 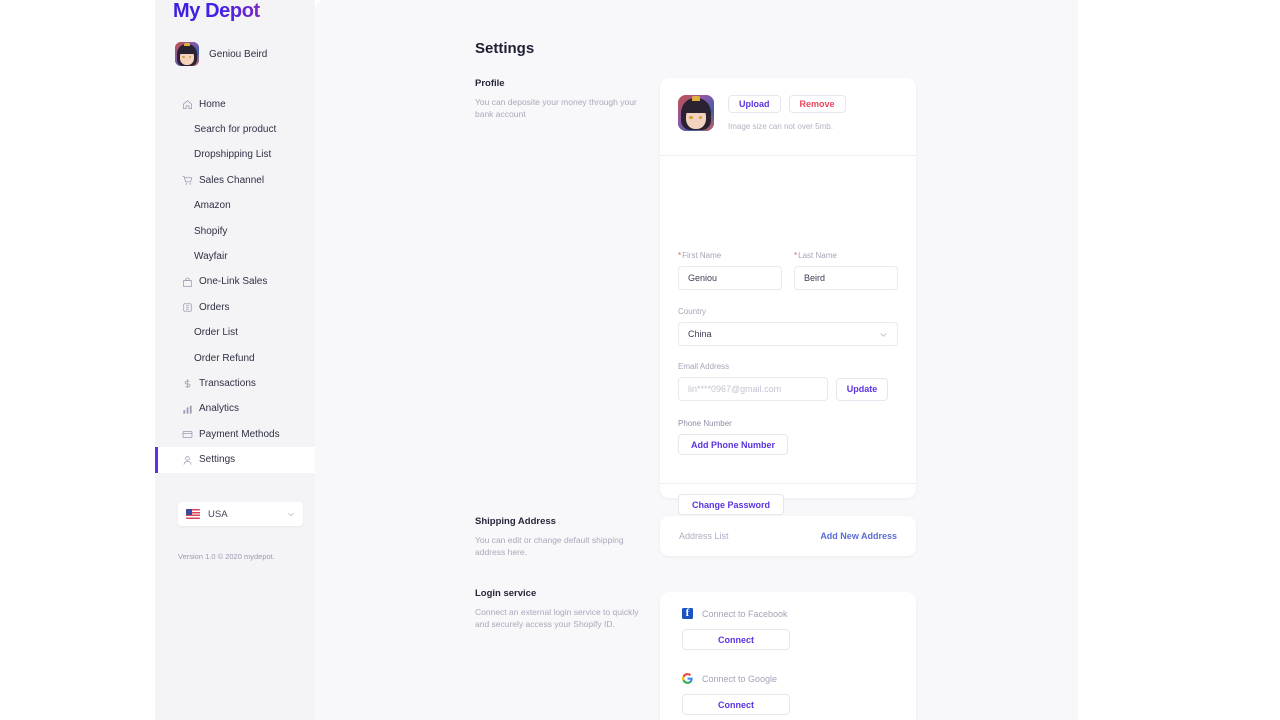 I want to click on sidebar-item-wayfair: Wayfair, so click(x=235, y=256).